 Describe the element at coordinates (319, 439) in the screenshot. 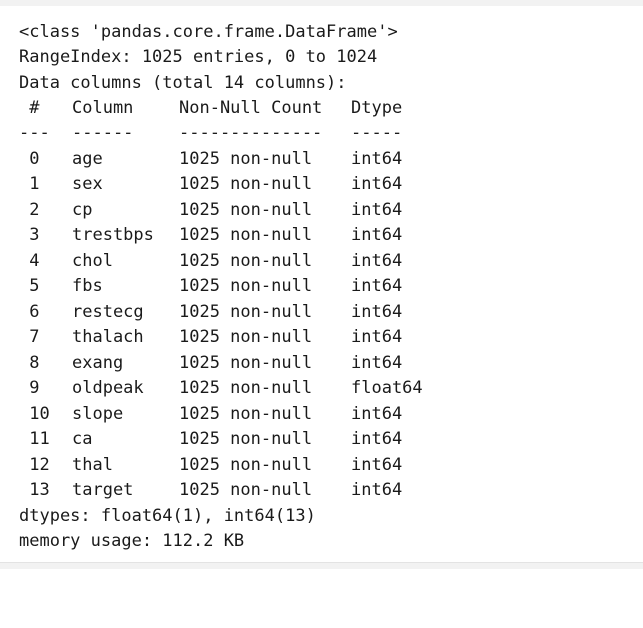

I see `table-row: 11 ca 1025 non-null int64` at that location.